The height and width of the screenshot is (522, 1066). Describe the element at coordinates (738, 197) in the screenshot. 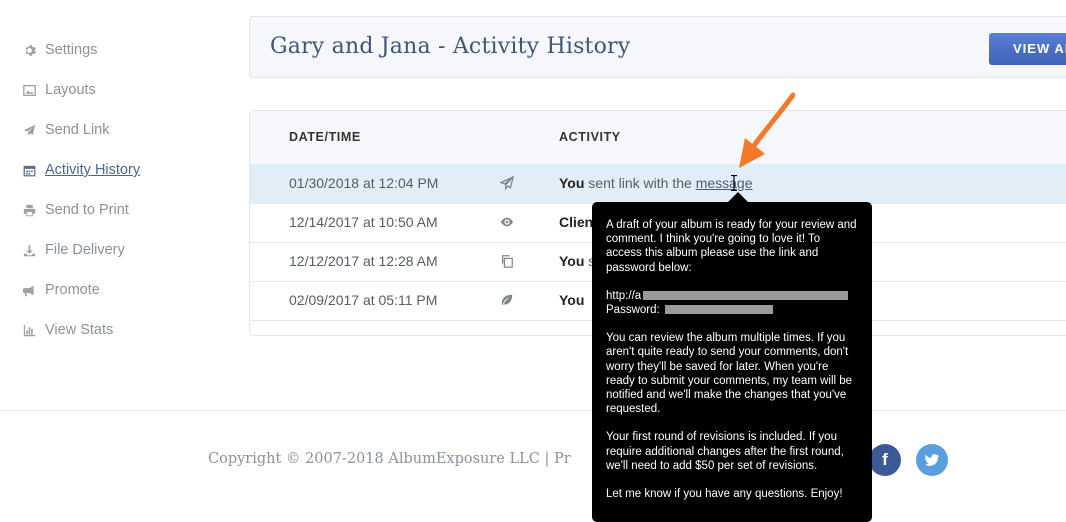

I see `tooltip-caret` at that location.